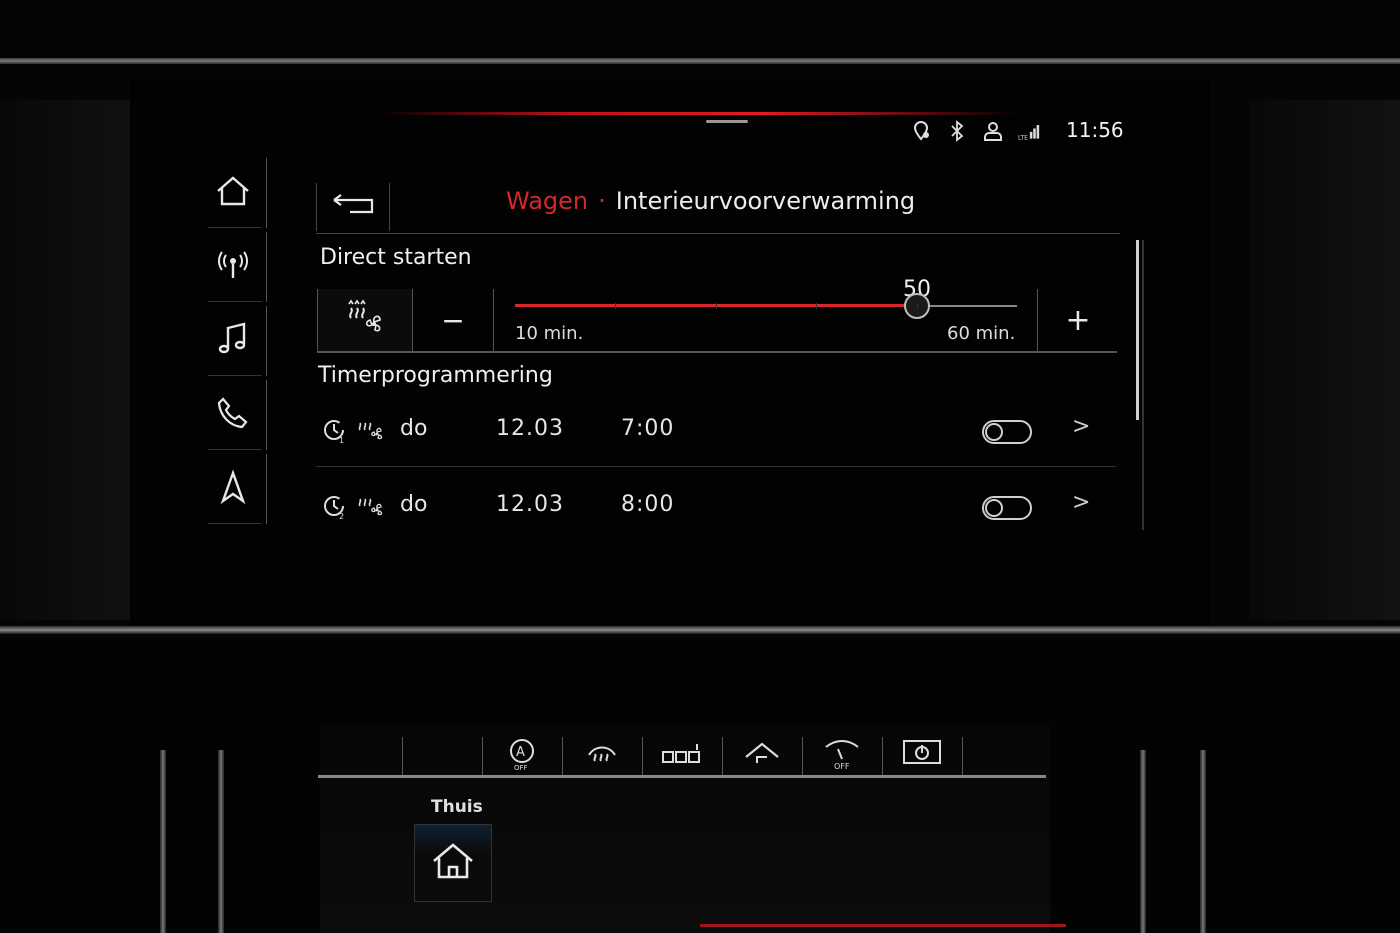  I want to click on svg-text: A, so click(520, 752).